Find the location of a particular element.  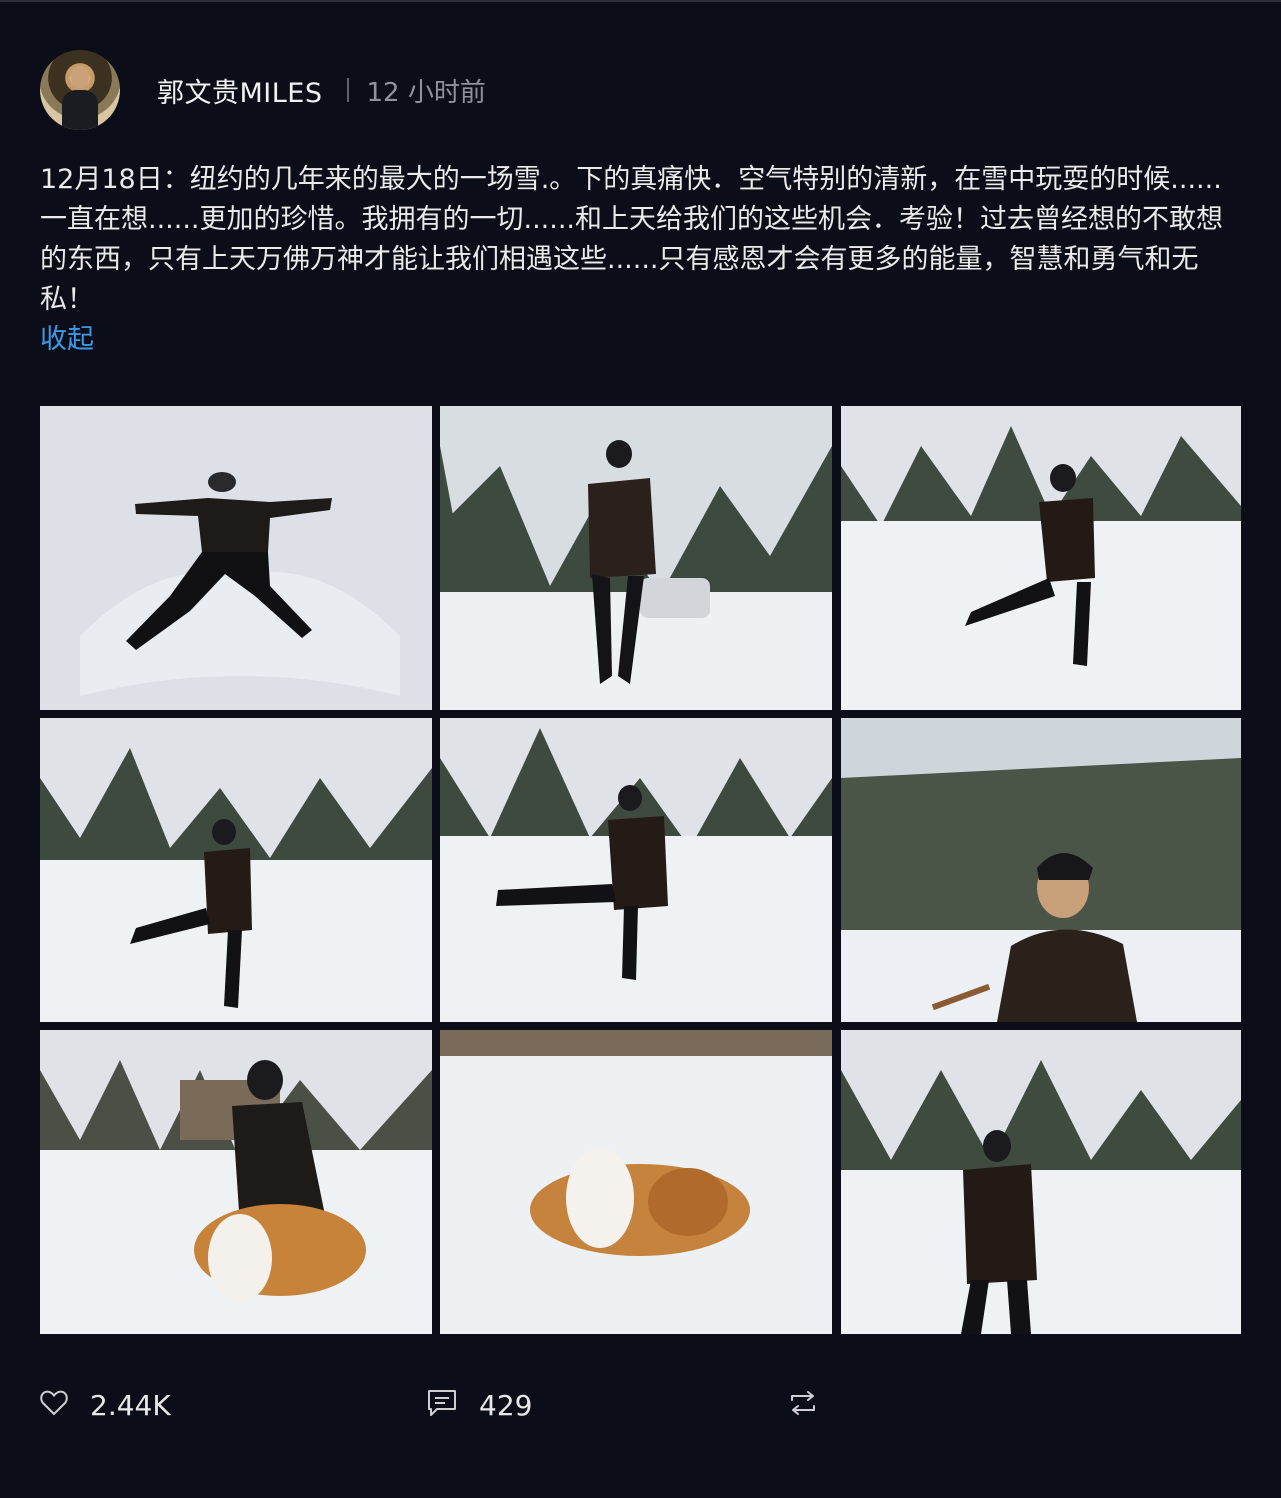

snow-angel-photo is located at coordinates (236, 558).